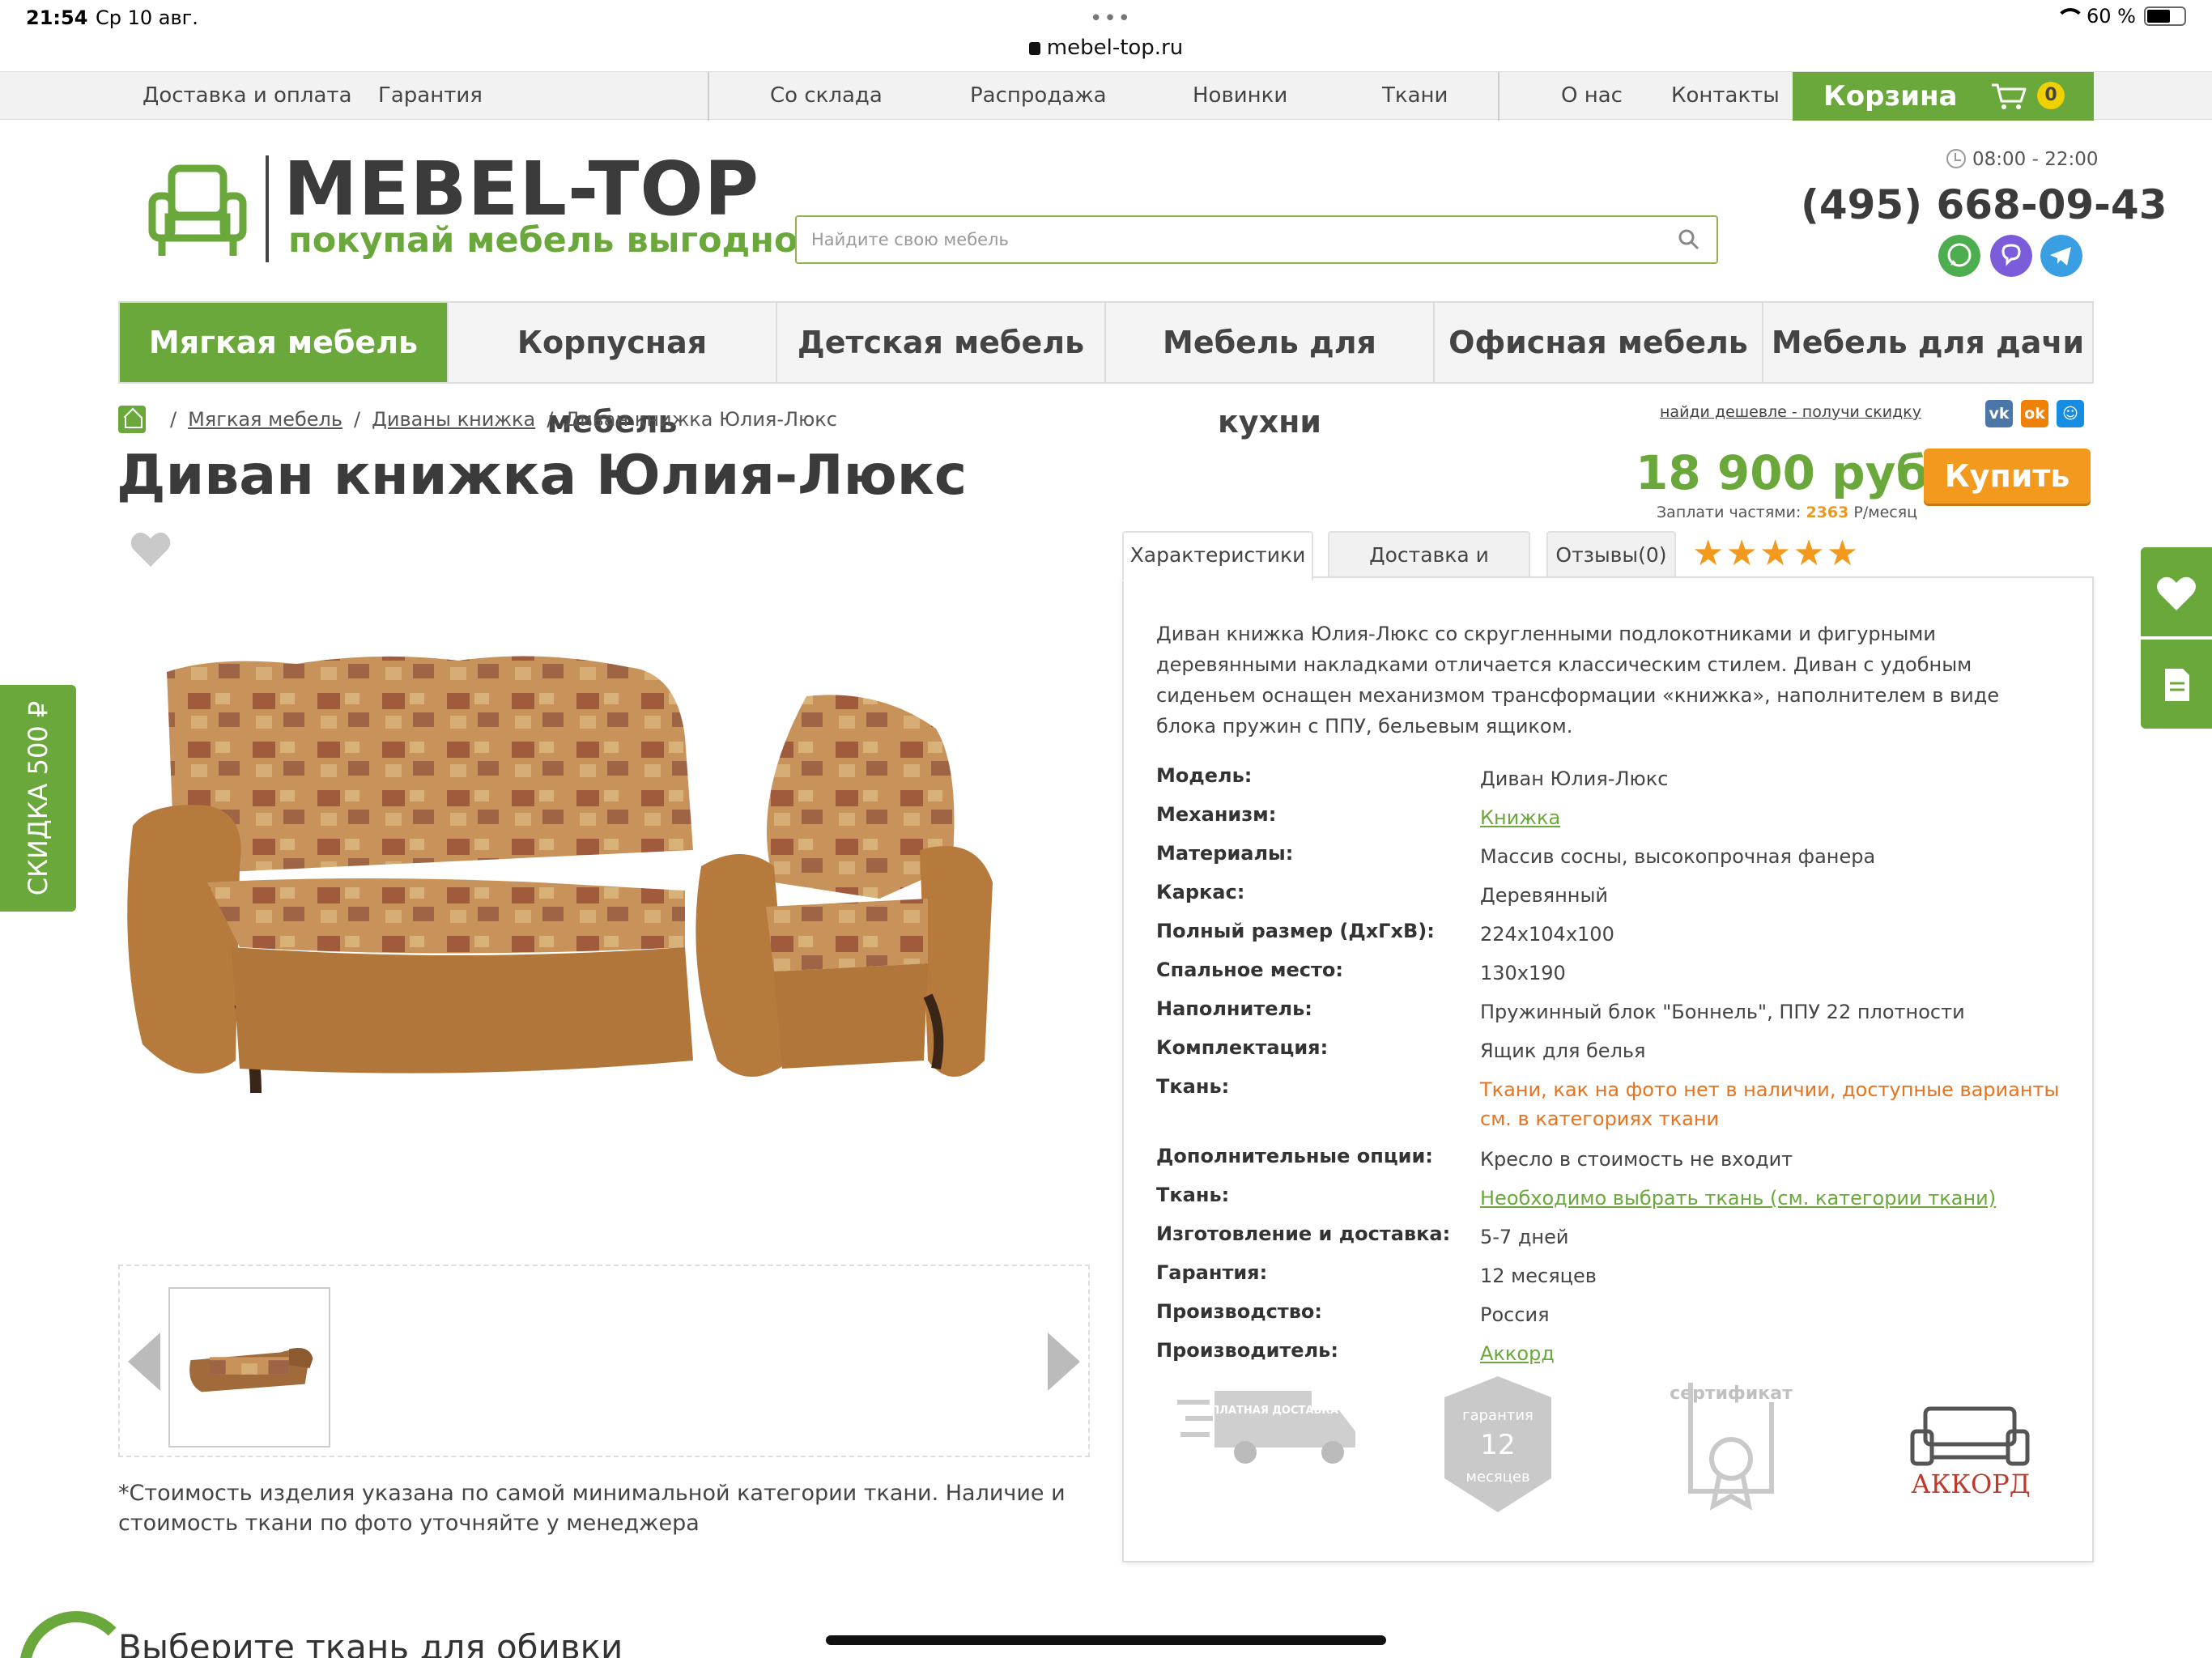 This screenshot has height=1658, width=2212. Describe the element at coordinates (2061, 256) in the screenshot. I see `telegram-icon` at that location.